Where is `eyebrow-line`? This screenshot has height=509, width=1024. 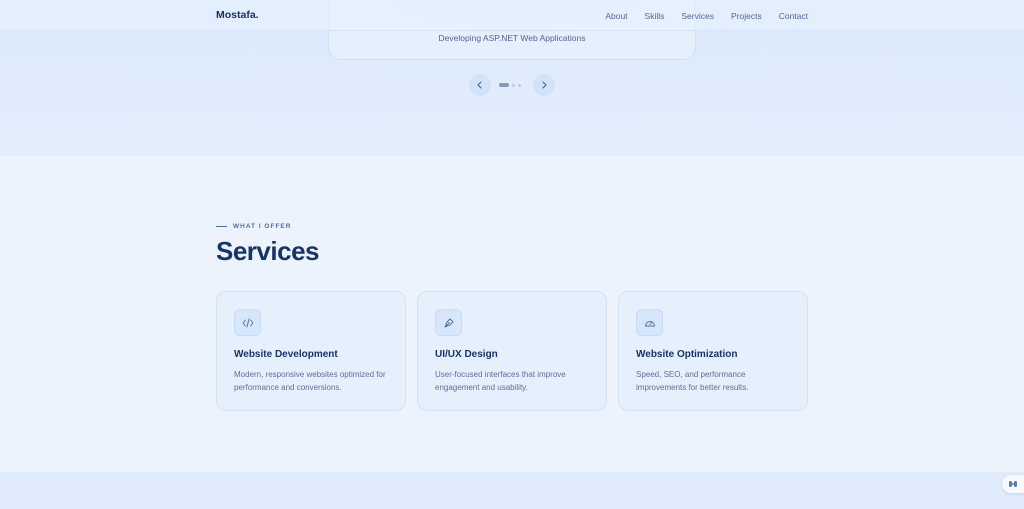
eyebrow-line is located at coordinates (221, 226).